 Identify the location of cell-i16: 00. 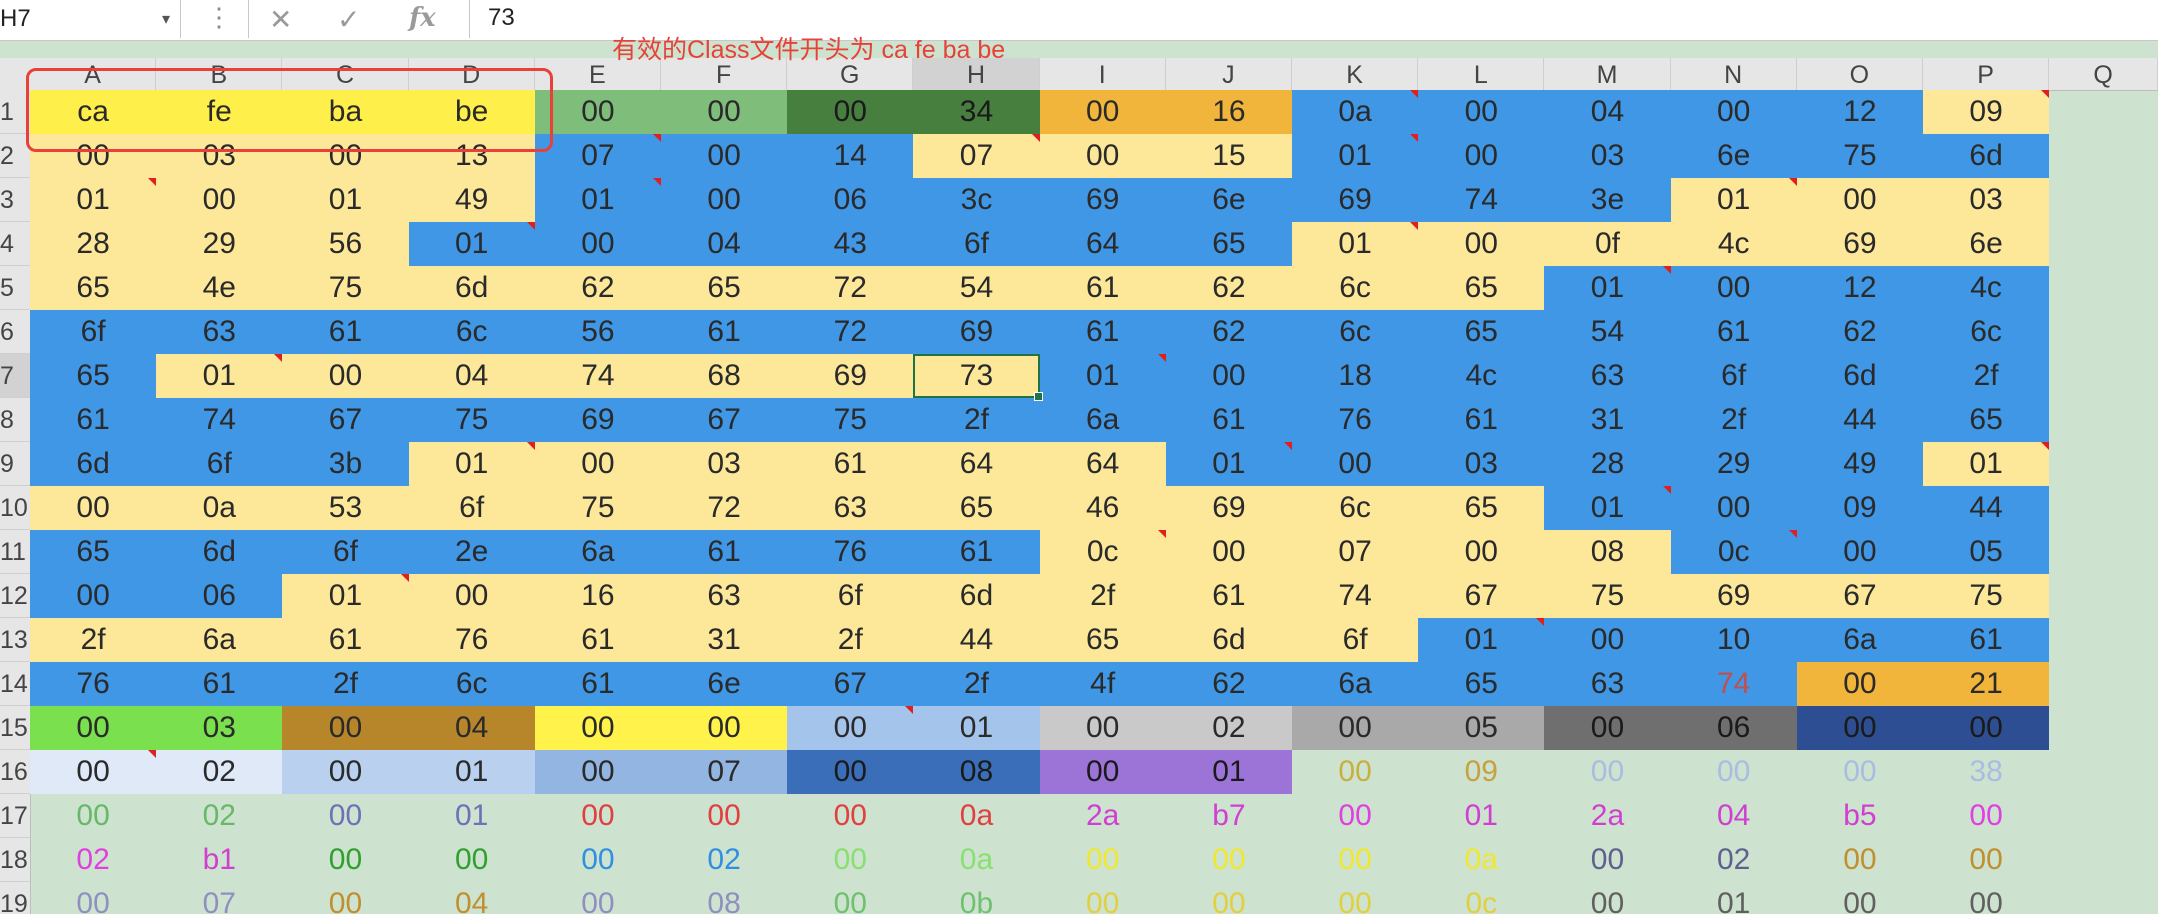
(1102, 772).